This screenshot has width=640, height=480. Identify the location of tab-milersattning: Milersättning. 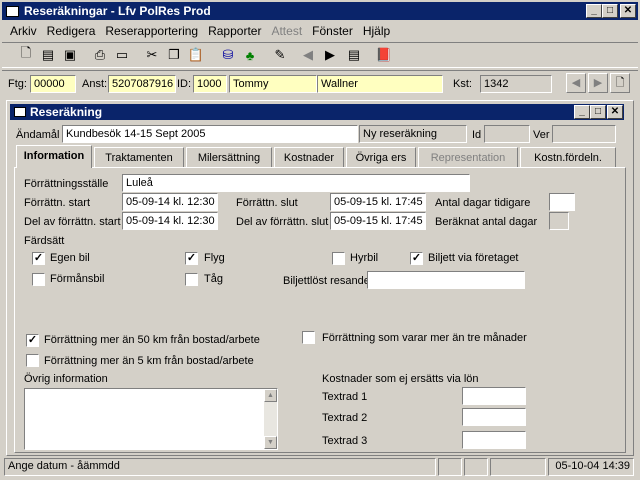
(229, 157).